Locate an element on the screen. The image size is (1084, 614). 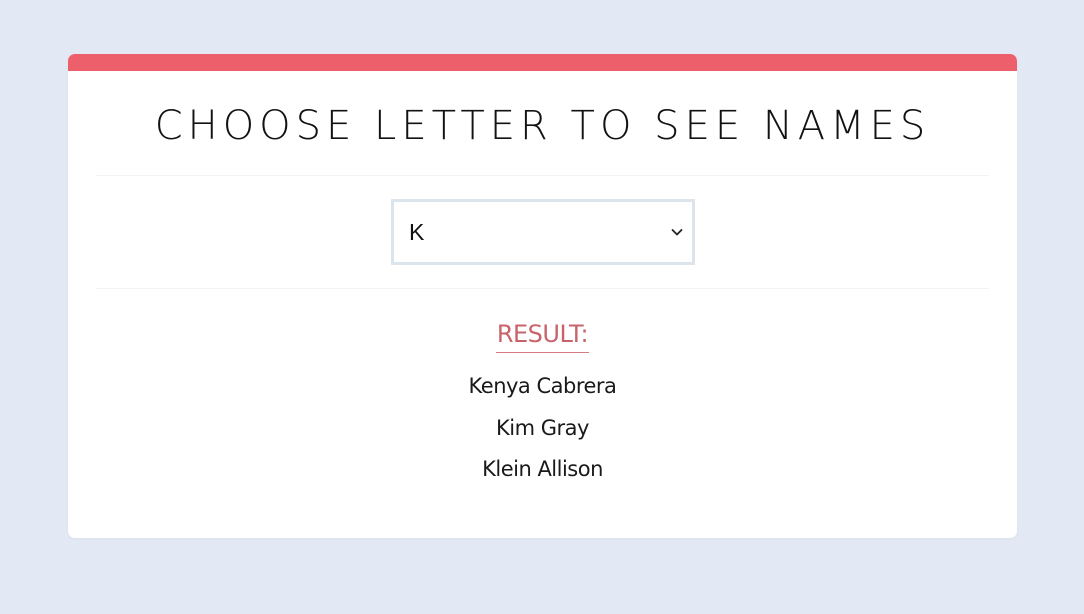
letter-select-value: K is located at coordinates (417, 232).